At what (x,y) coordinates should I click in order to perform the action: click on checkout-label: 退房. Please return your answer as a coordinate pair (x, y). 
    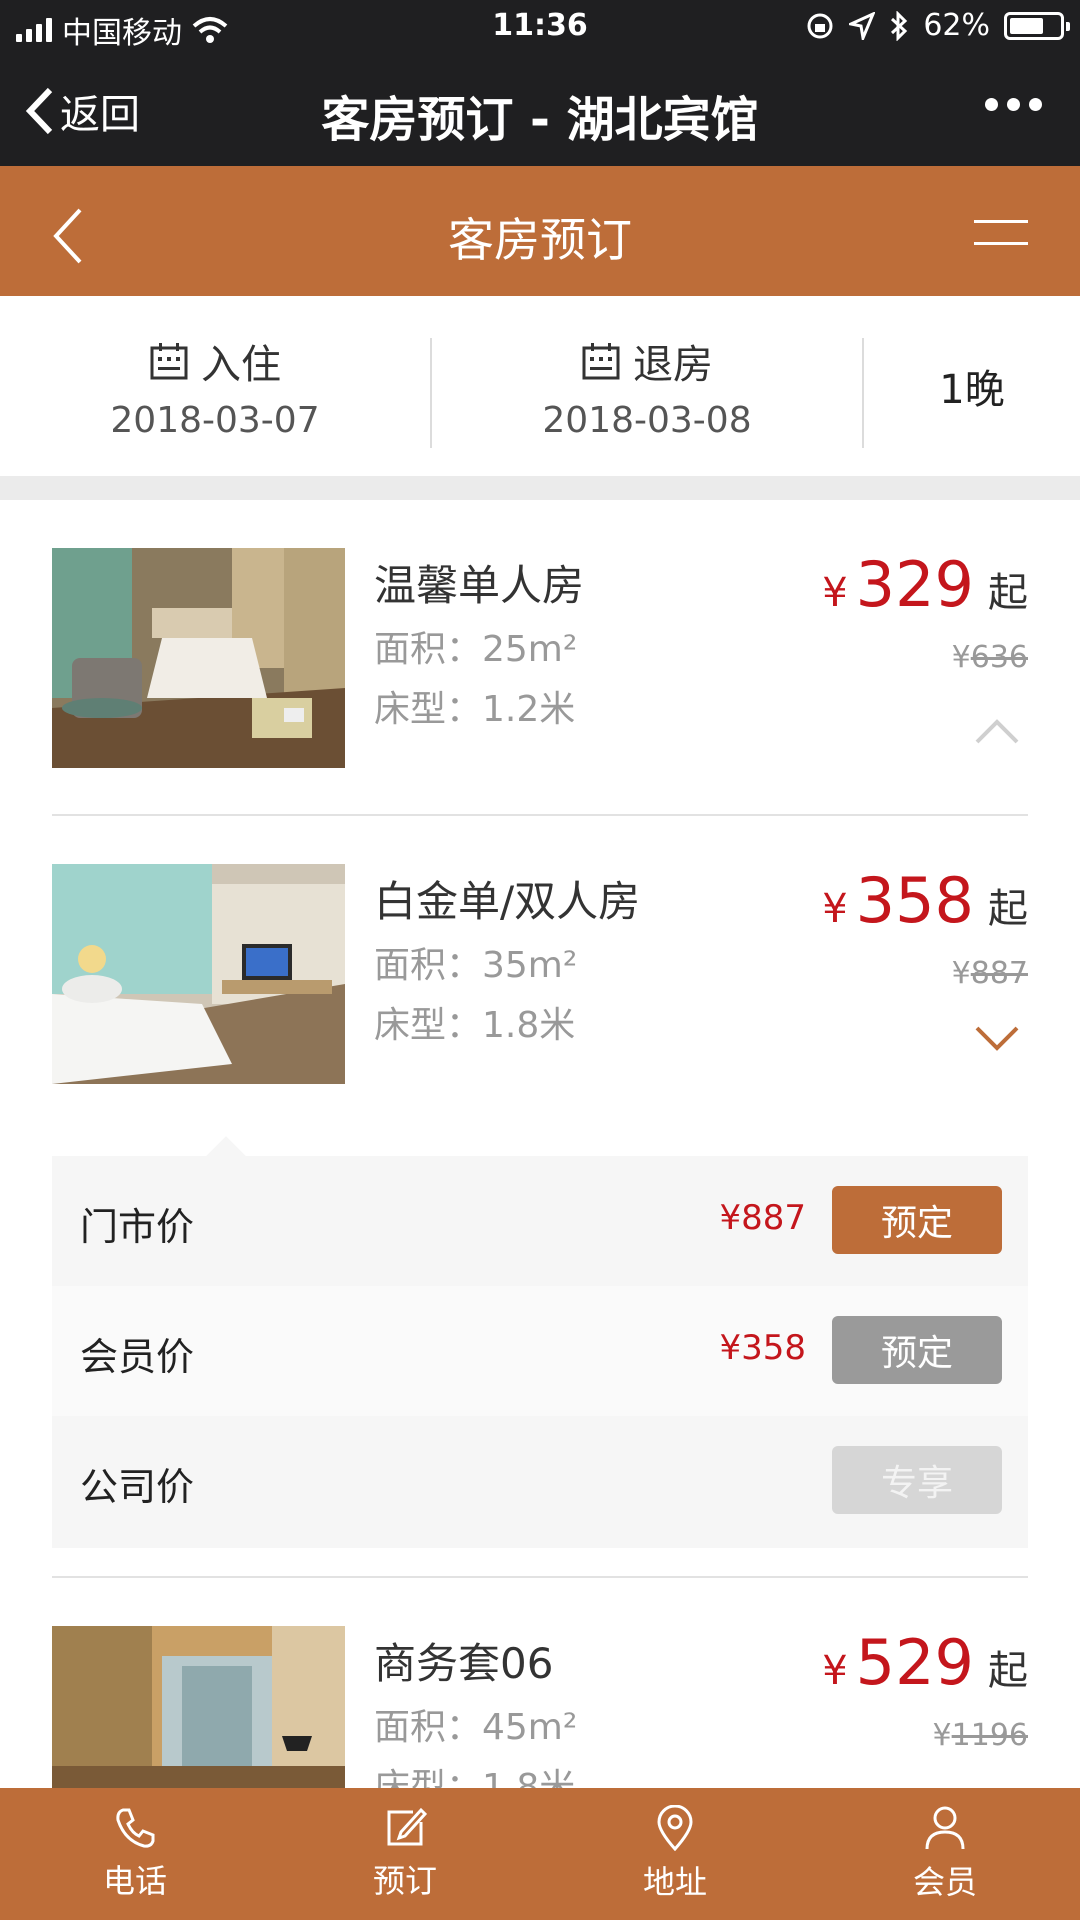
    Looking at the image, I should click on (673, 364).